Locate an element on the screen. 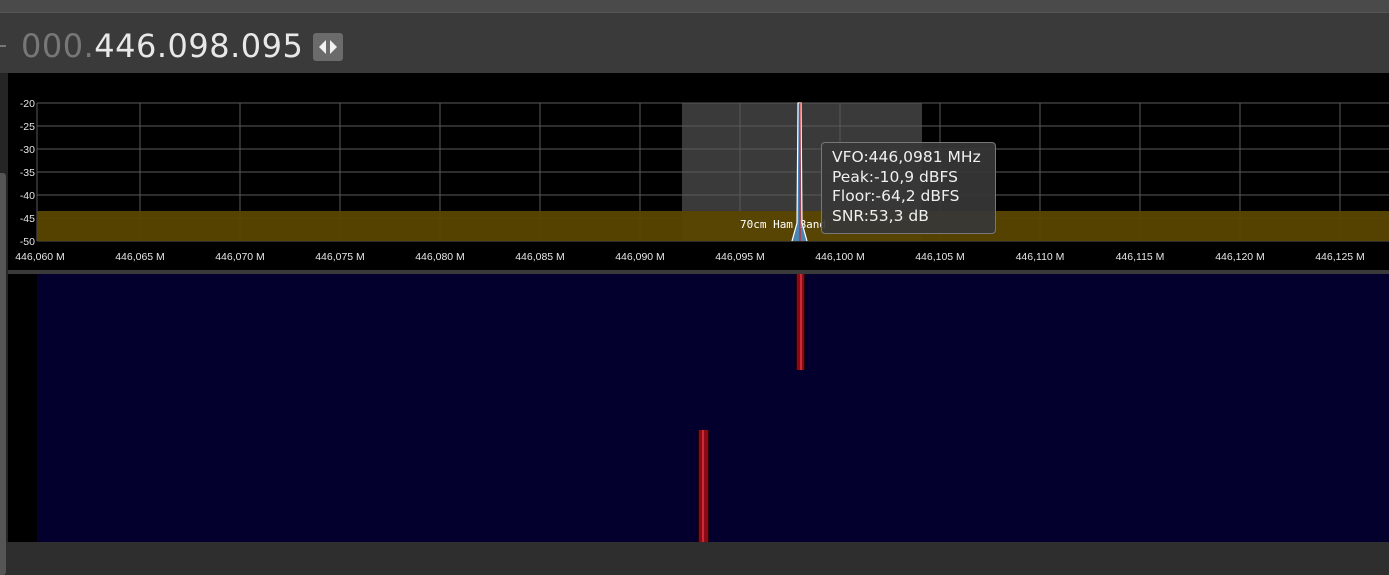 The height and width of the screenshot is (575, 1389). y-tick-label: -20 is located at coordinates (27, 104).